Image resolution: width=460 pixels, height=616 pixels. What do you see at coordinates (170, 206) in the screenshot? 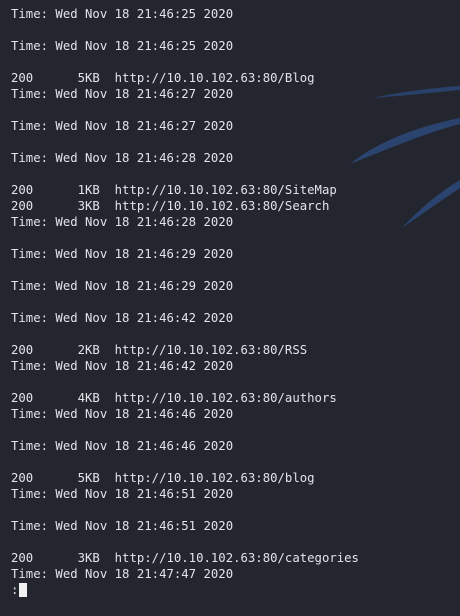
I see `output-line: 200 3KB http://10.10.102.63:80/Search` at bounding box center [170, 206].